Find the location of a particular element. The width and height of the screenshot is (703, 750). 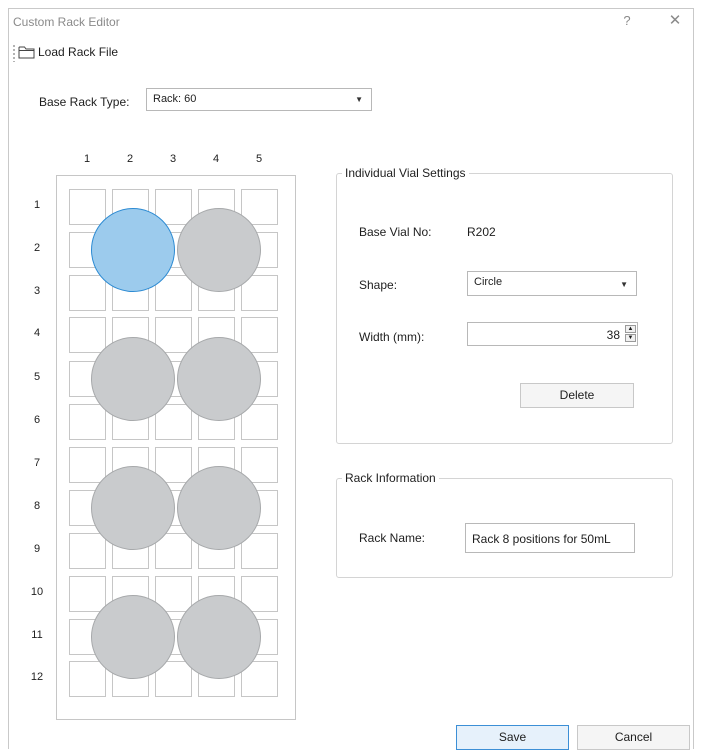

row-header: 10 is located at coordinates (37, 592).